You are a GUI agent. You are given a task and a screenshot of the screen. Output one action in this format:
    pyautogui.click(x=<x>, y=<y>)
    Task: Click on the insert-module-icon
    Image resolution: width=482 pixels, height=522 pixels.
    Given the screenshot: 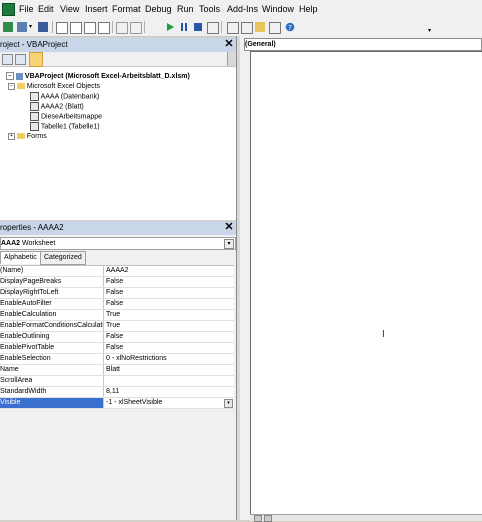 What is the action you would take?
    pyautogui.click(x=22, y=27)
    